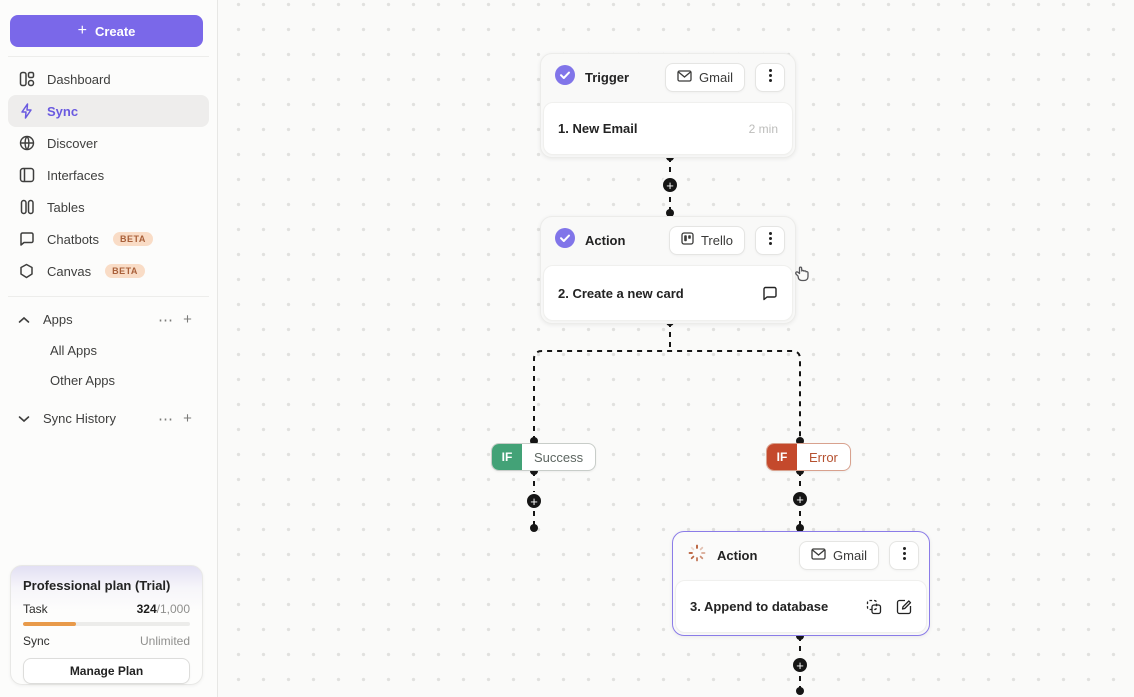 The image size is (1134, 697). What do you see at coordinates (82, 30) in the screenshot?
I see `plus-icon: +` at bounding box center [82, 30].